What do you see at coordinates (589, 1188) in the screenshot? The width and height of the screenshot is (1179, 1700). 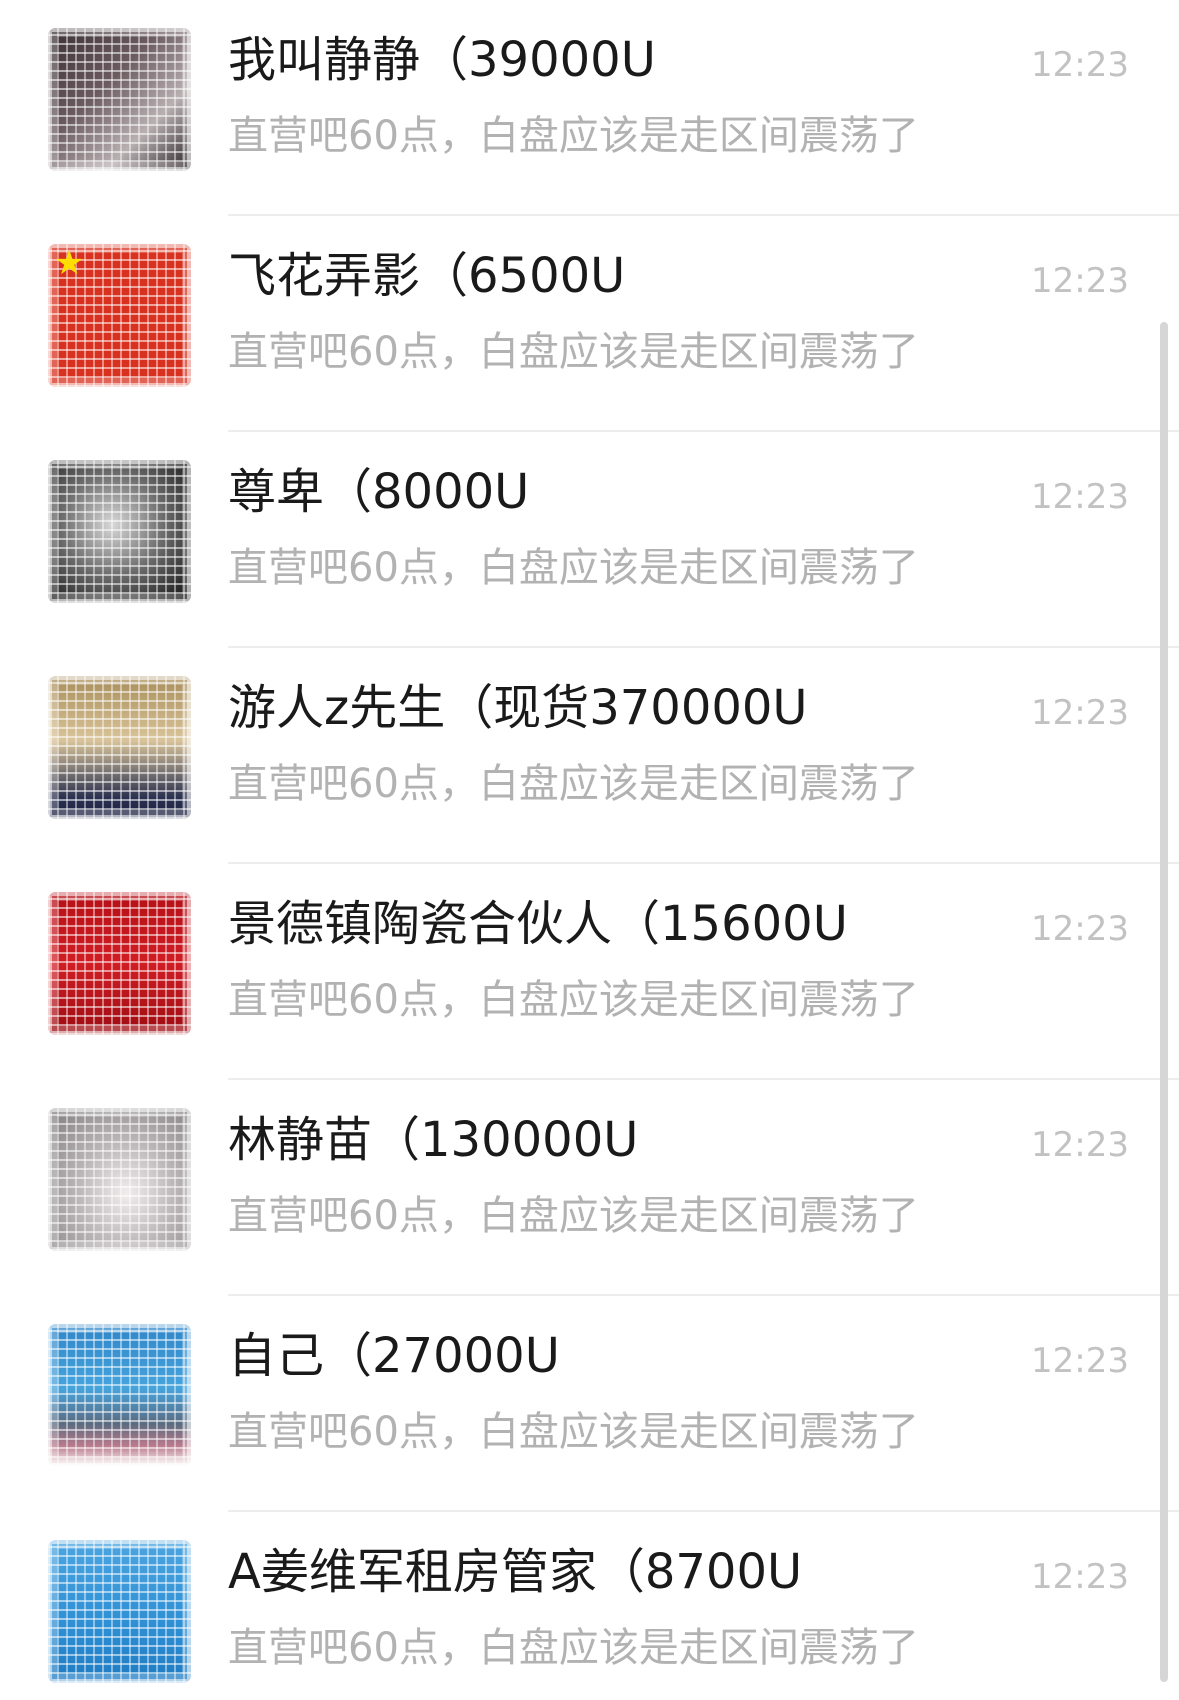 I see `chat-row: 林静苗（130000U 直营吧60点，白盘应该是走区间震荡了 12:23` at bounding box center [589, 1188].